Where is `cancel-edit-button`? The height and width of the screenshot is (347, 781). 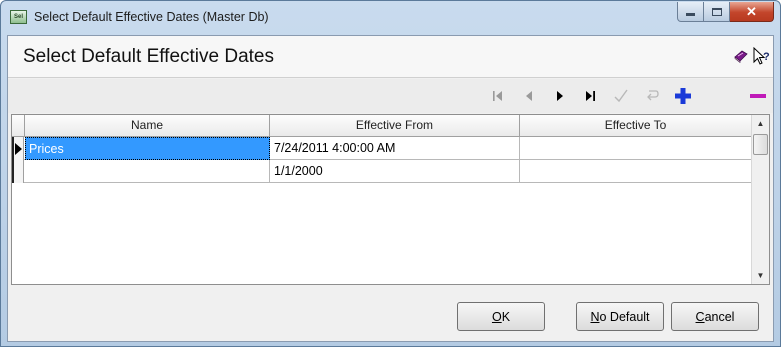
cancel-edit-button is located at coordinates (652, 96).